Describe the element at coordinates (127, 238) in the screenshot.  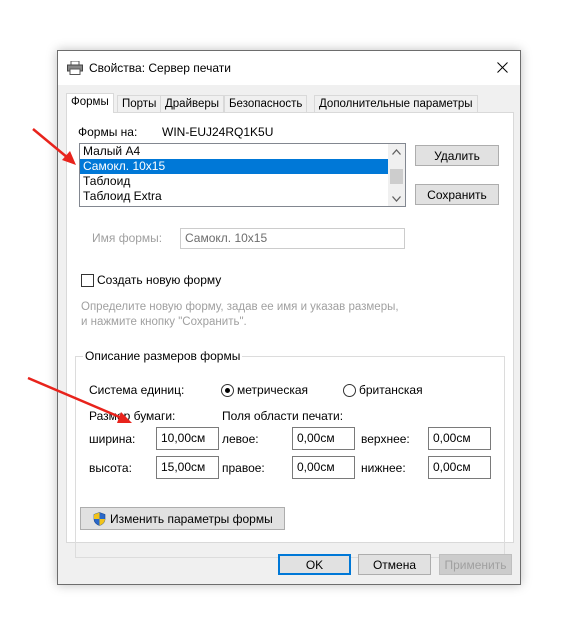
I see `form-name-label: Имя формы:` at that location.